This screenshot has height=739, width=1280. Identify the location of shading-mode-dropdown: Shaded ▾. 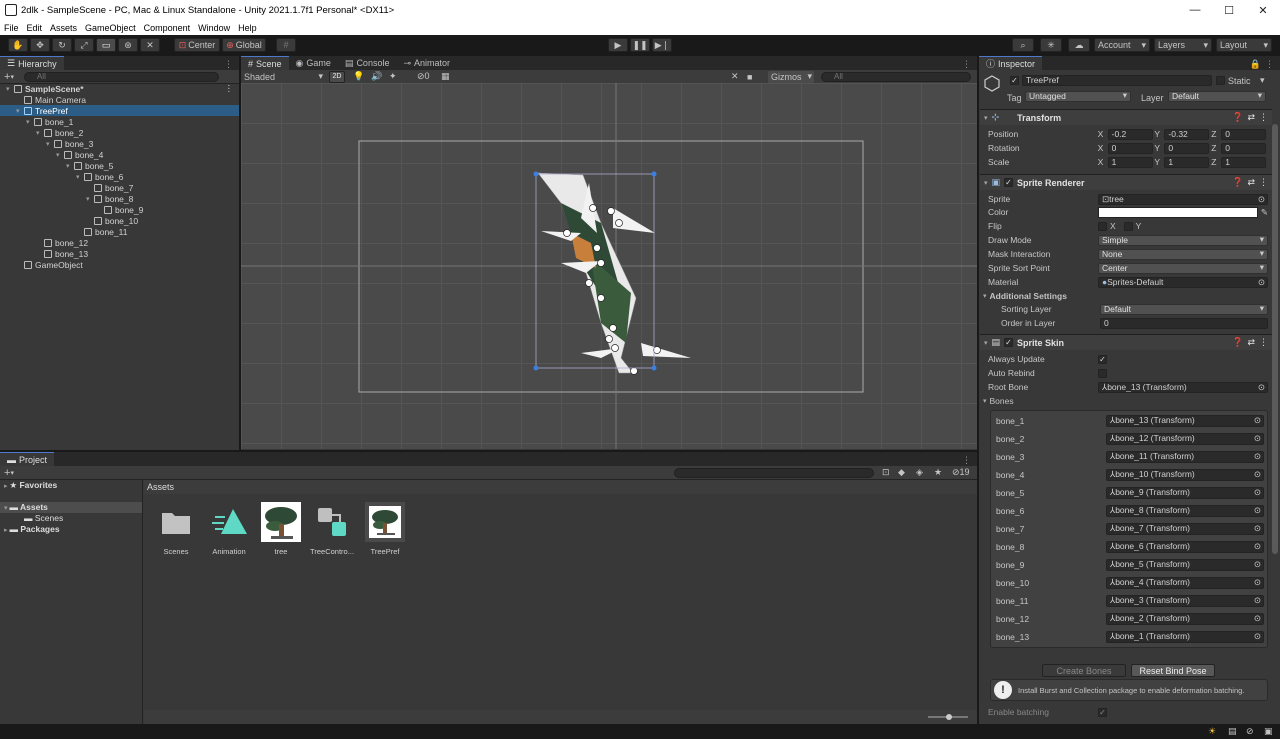
(283, 77).